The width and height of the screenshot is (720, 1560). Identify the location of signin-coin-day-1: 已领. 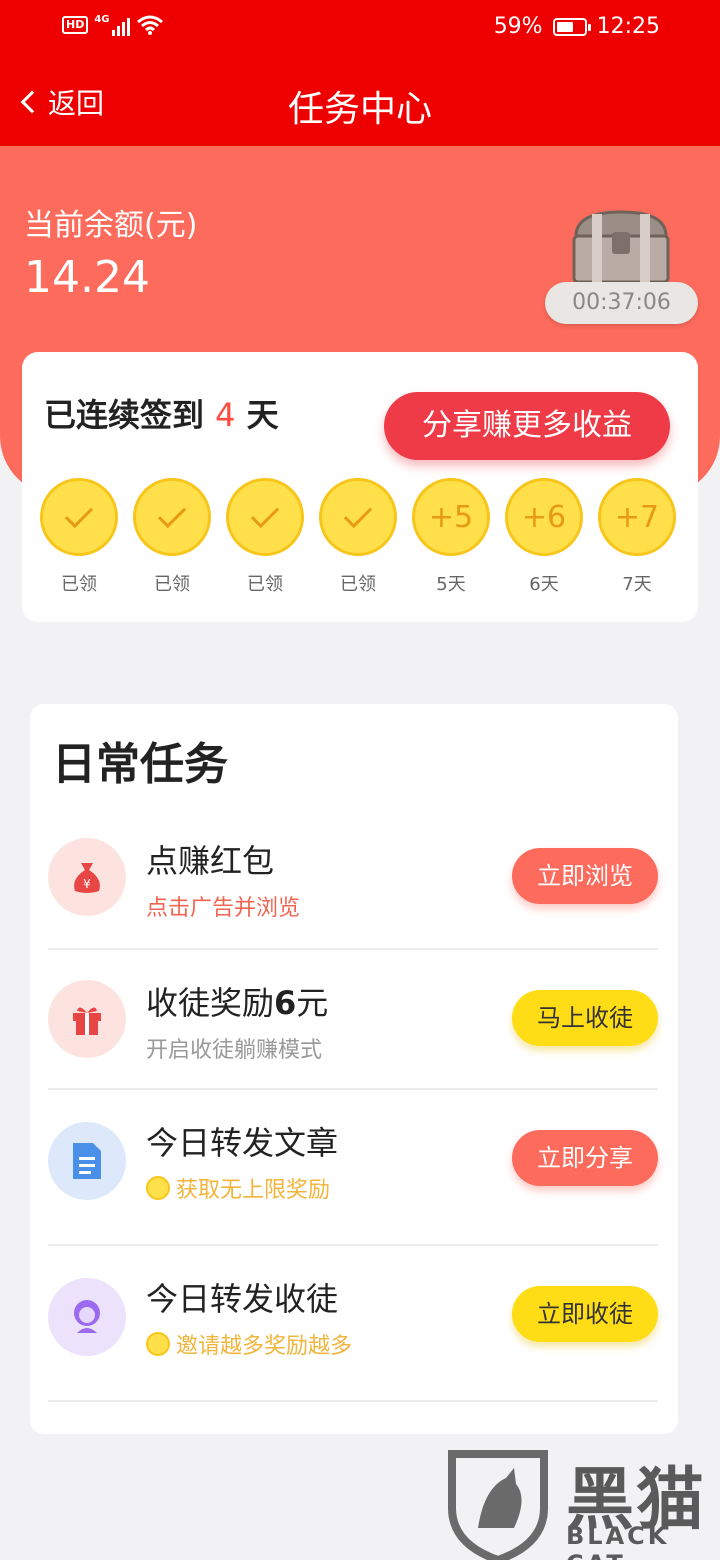
(79, 537).